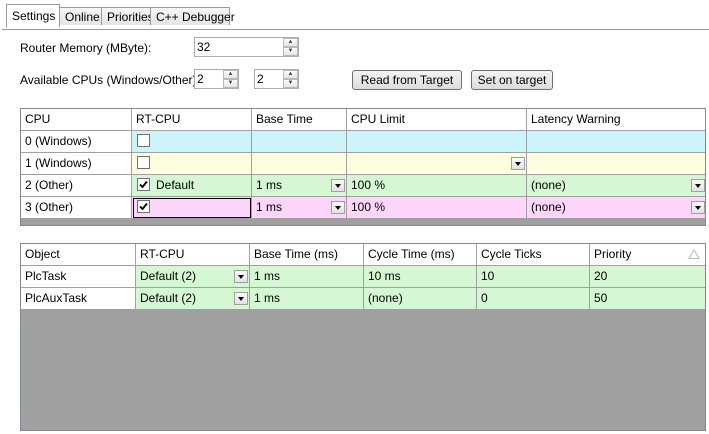 The image size is (709, 434). What do you see at coordinates (80, 16) in the screenshot?
I see `tab-online: Online` at bounding box center [80, 16].